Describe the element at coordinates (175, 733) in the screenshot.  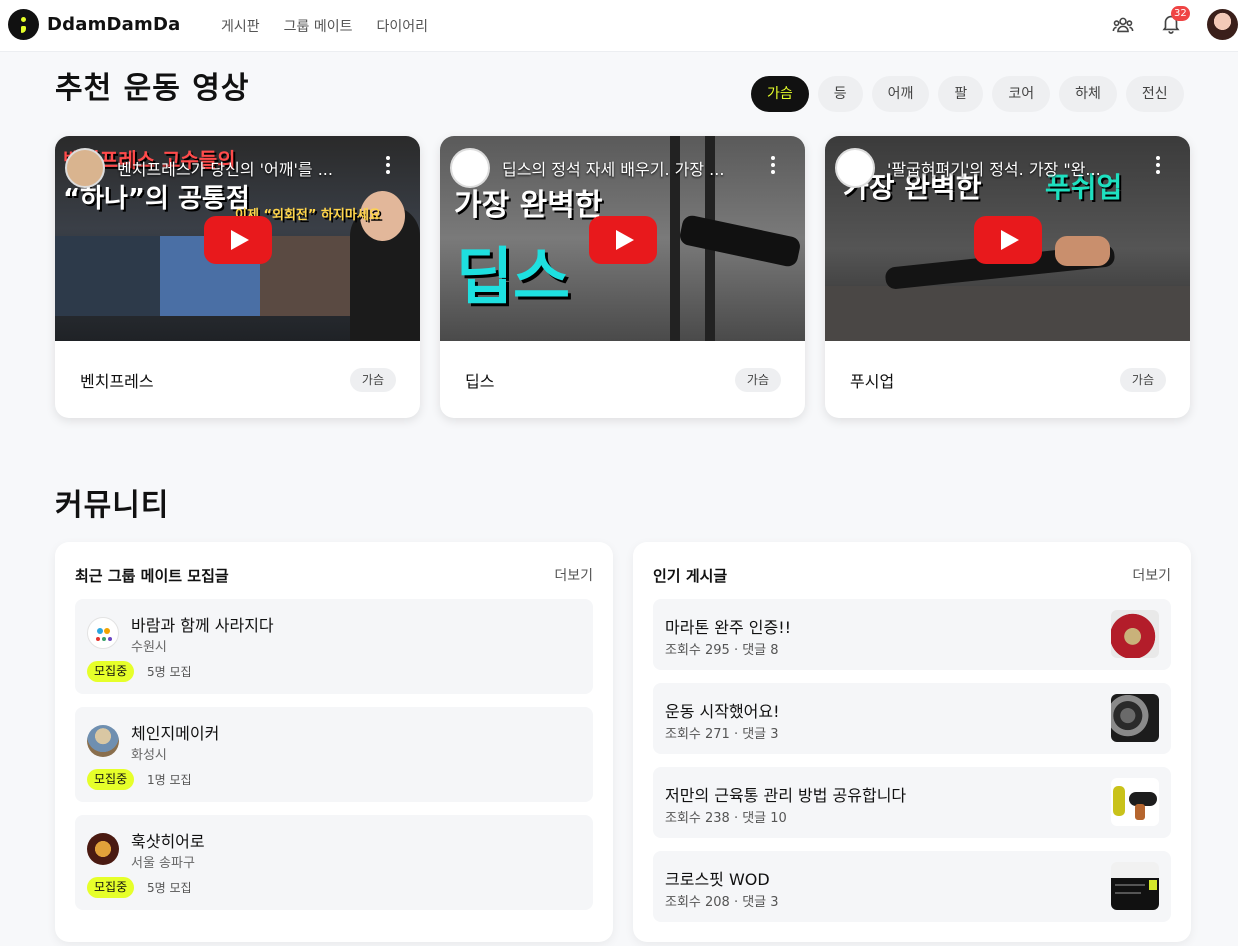
I see `group-name: 체인지메이커` at that location.